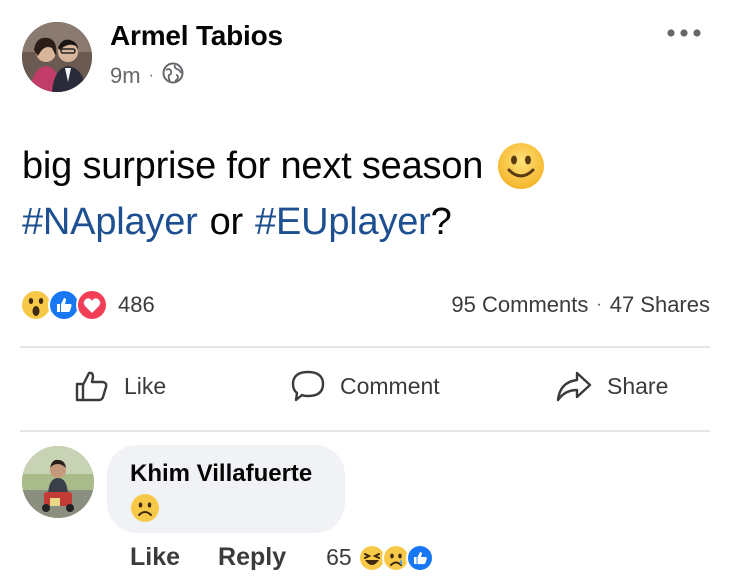 Image resolution: width=730 pixels, height=578 pixels. I want to click on engagement-counts: 95 Comments · 47 Shares, so click(580, 305).